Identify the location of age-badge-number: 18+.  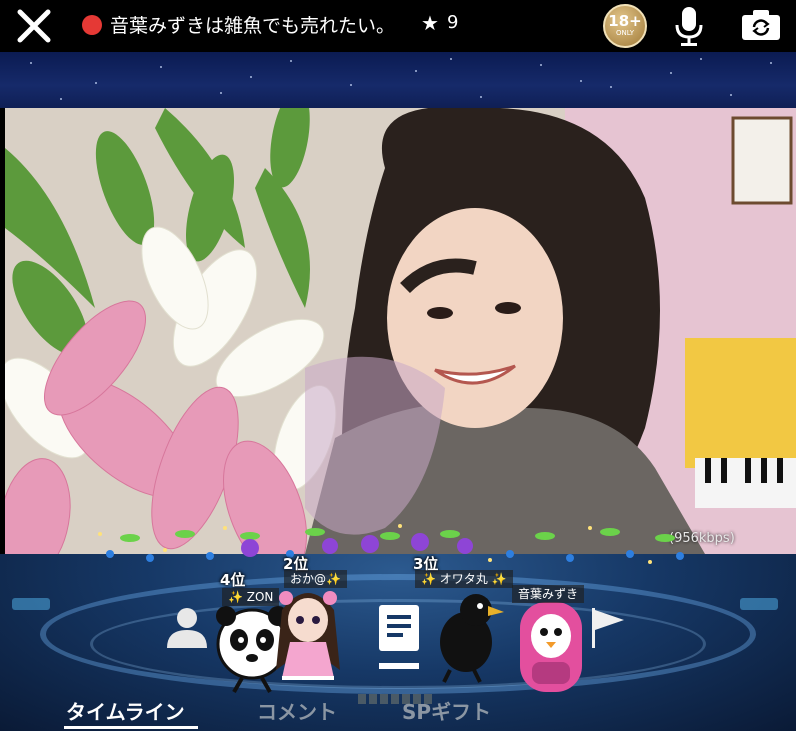
(625, 21).